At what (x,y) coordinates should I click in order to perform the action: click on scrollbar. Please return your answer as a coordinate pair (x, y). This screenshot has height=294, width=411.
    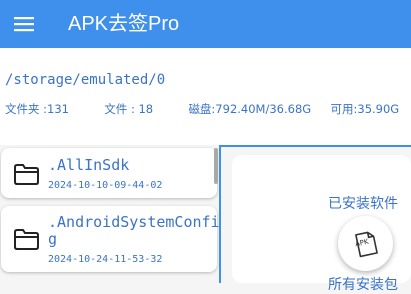
    Looking at the image, I should click on (216, 166).